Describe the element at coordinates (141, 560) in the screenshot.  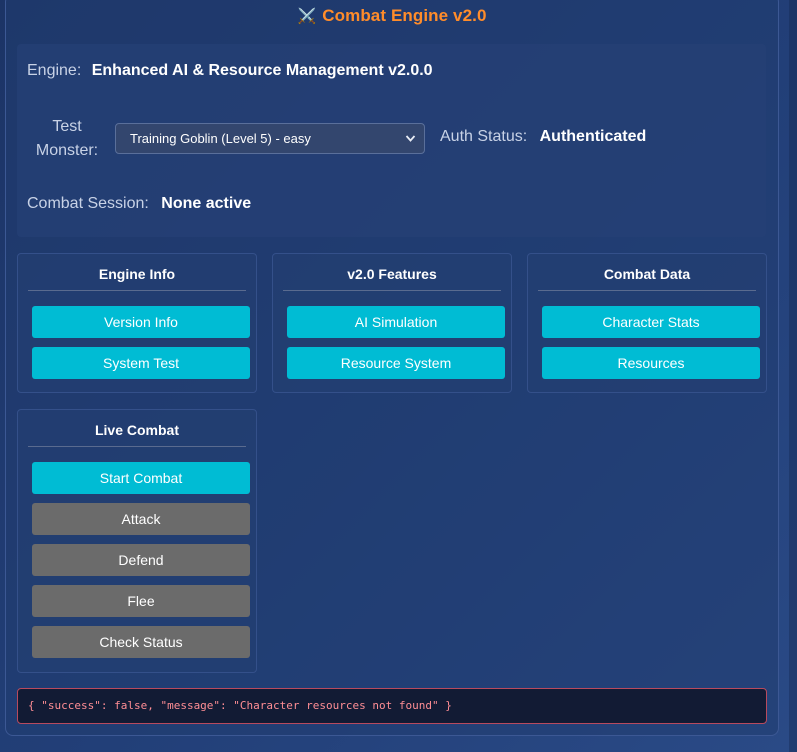
I see `defend-button: Defend` at that location.